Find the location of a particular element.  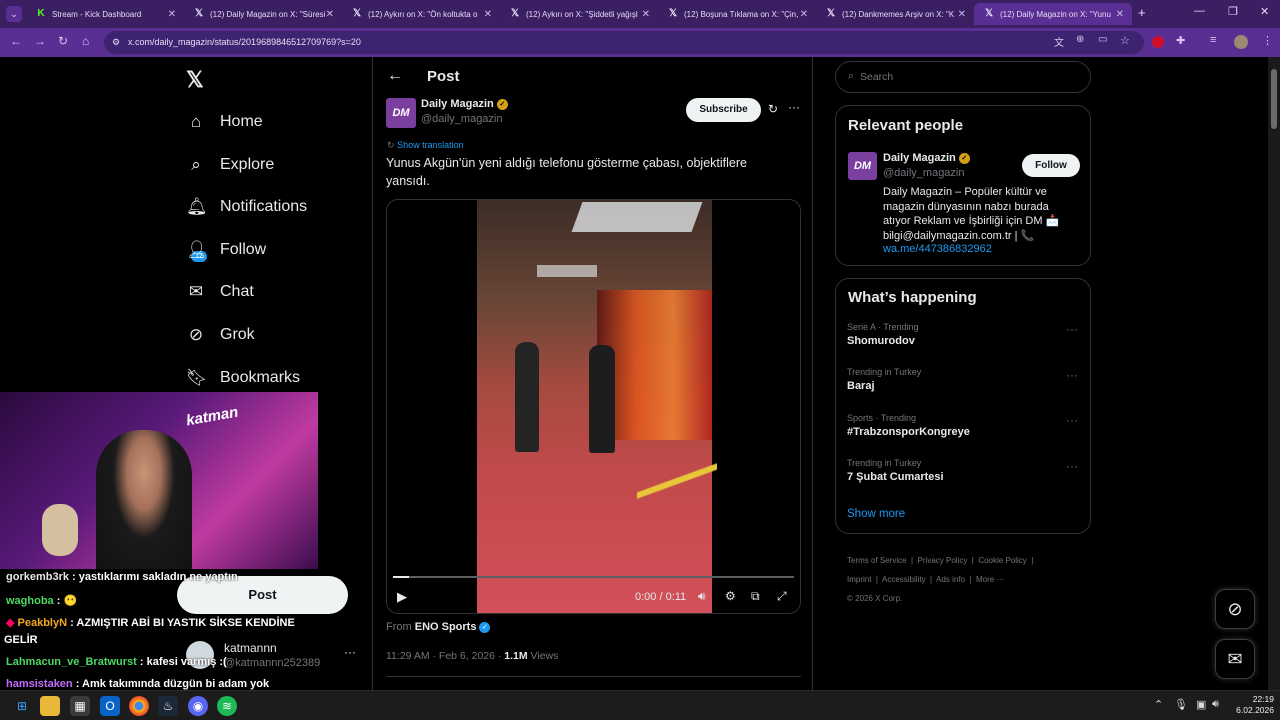

steam-icon: ♨ is located at coordinates (168, 706).